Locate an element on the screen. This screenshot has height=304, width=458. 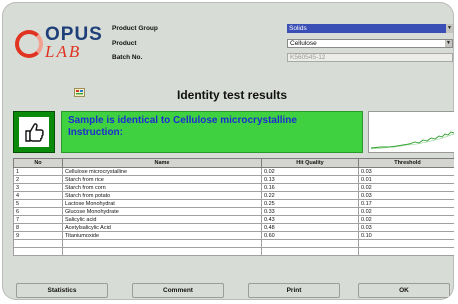
cell-no: 9 is located at coordinates (38, 235).